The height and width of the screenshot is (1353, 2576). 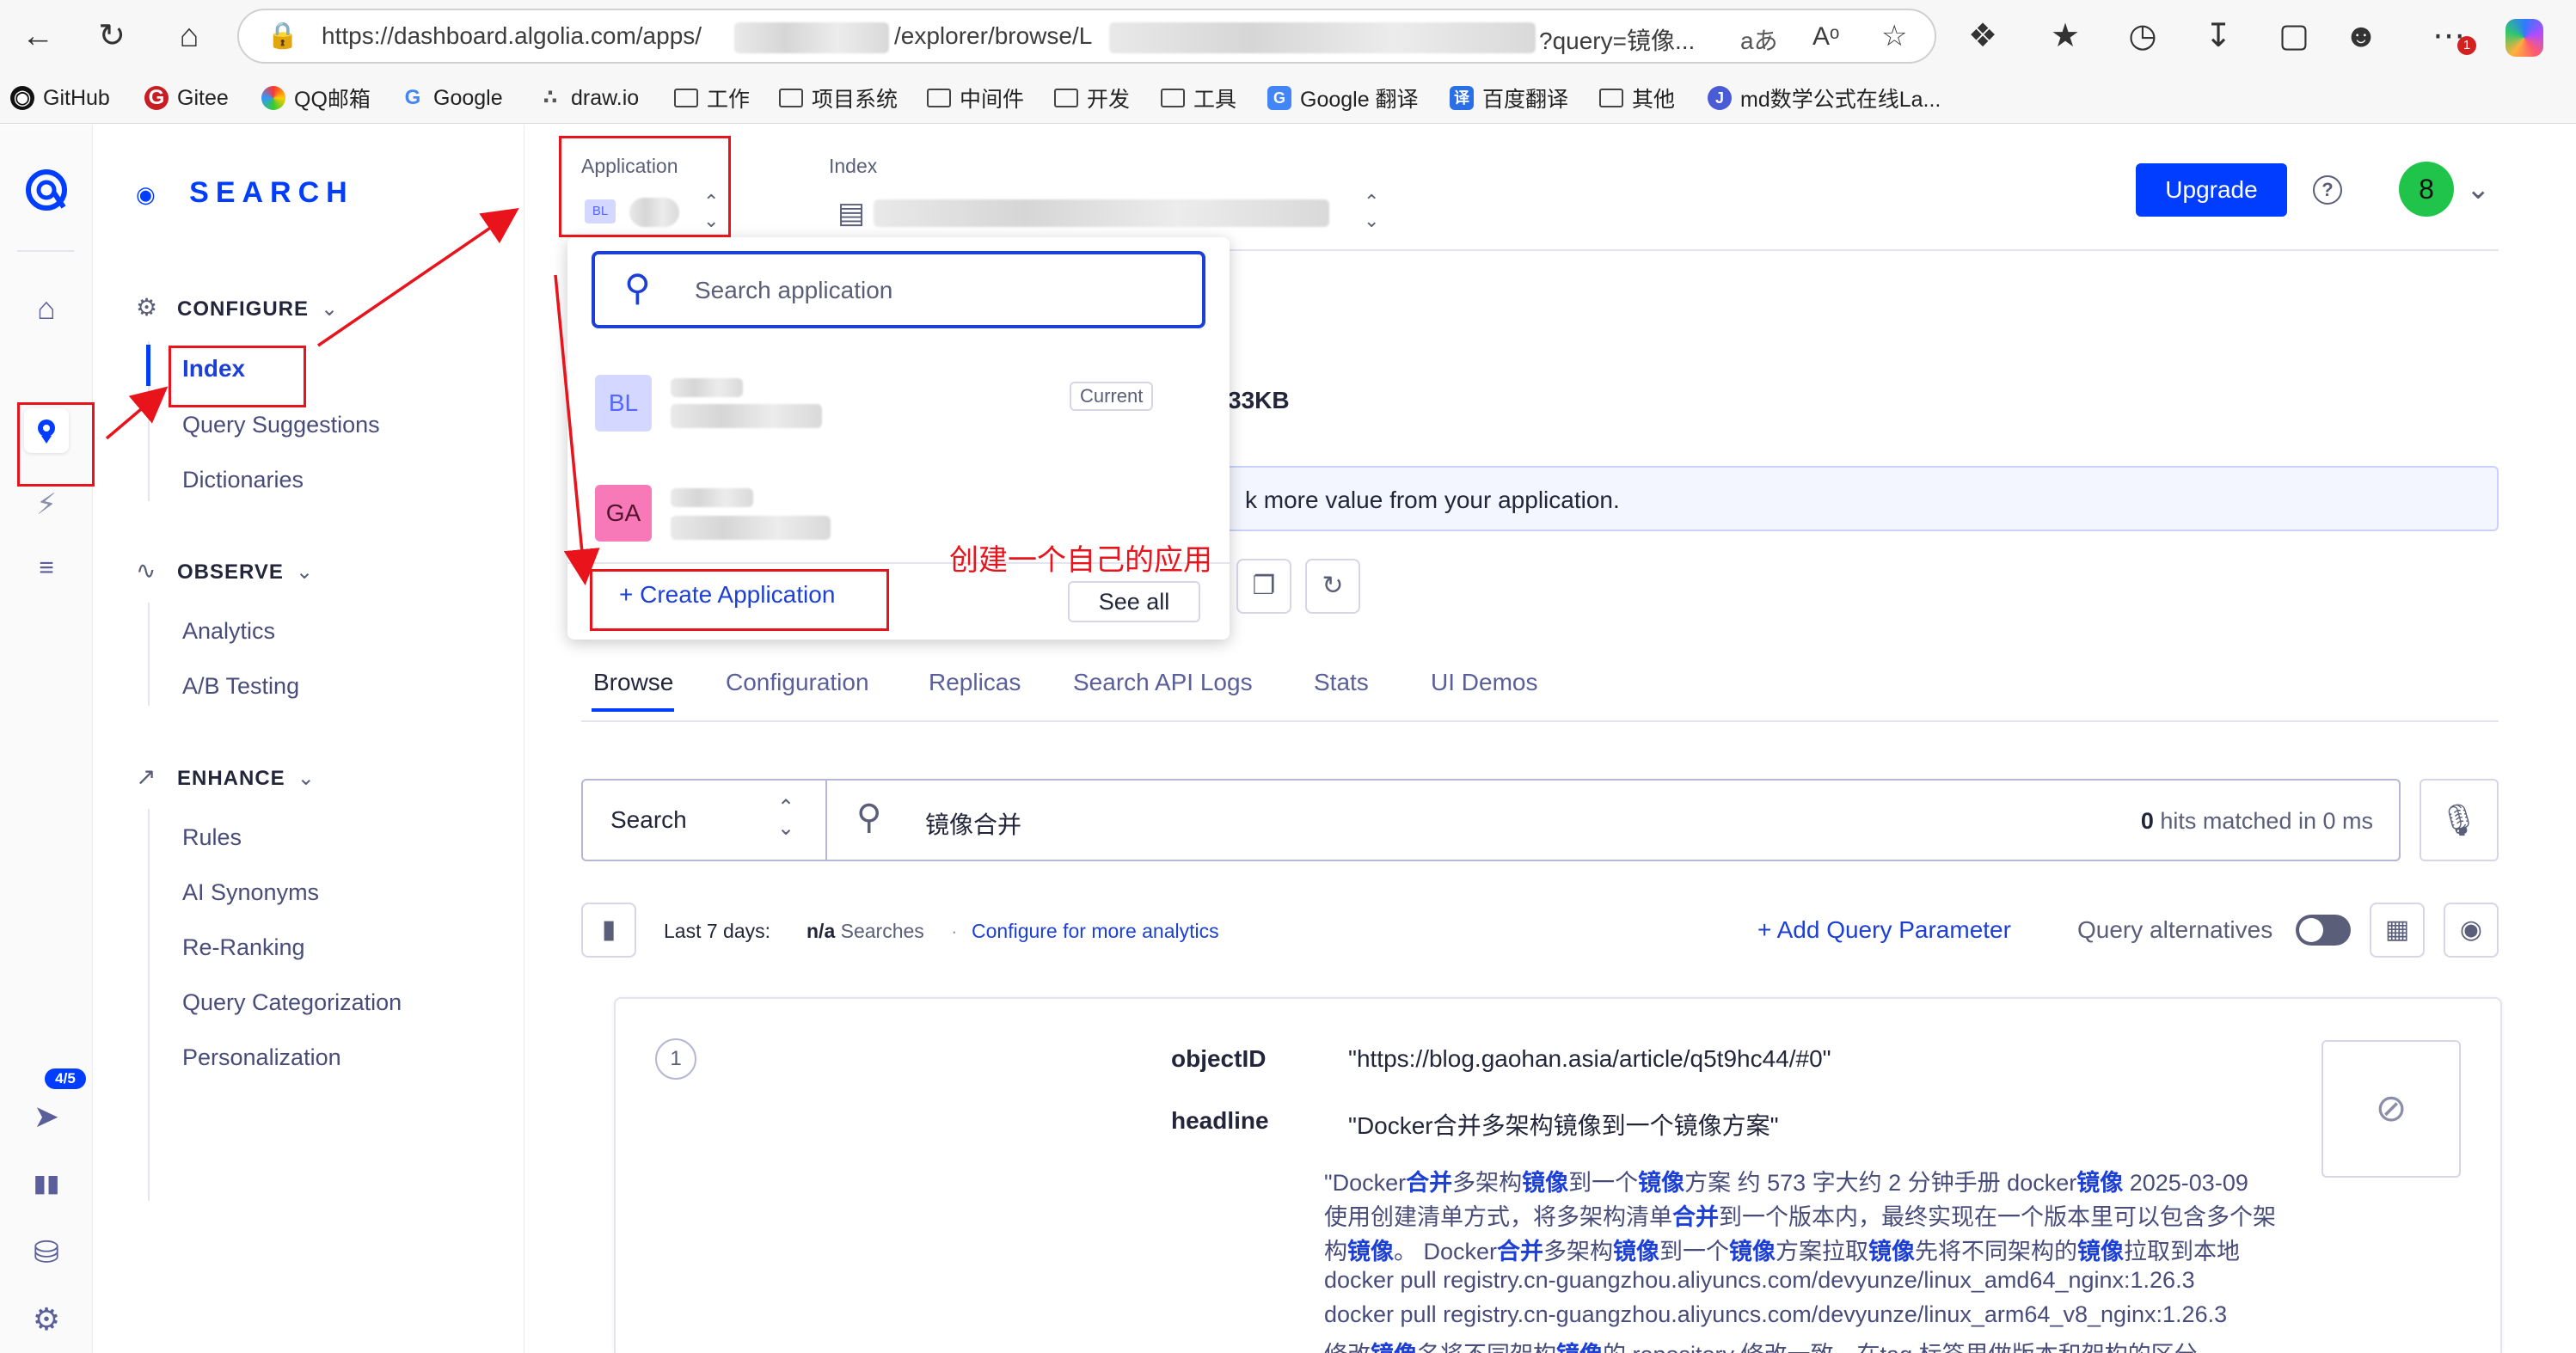 What do you see at coordinates (137, 413) in the screenshot?
I see `arrow-rail-to-index` at bounding box center [137, 413].